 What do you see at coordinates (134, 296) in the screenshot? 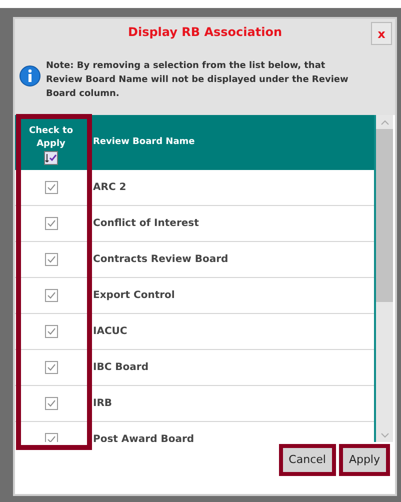
I see `table-cell-text: Export Control` at bounding box center [134, 296].